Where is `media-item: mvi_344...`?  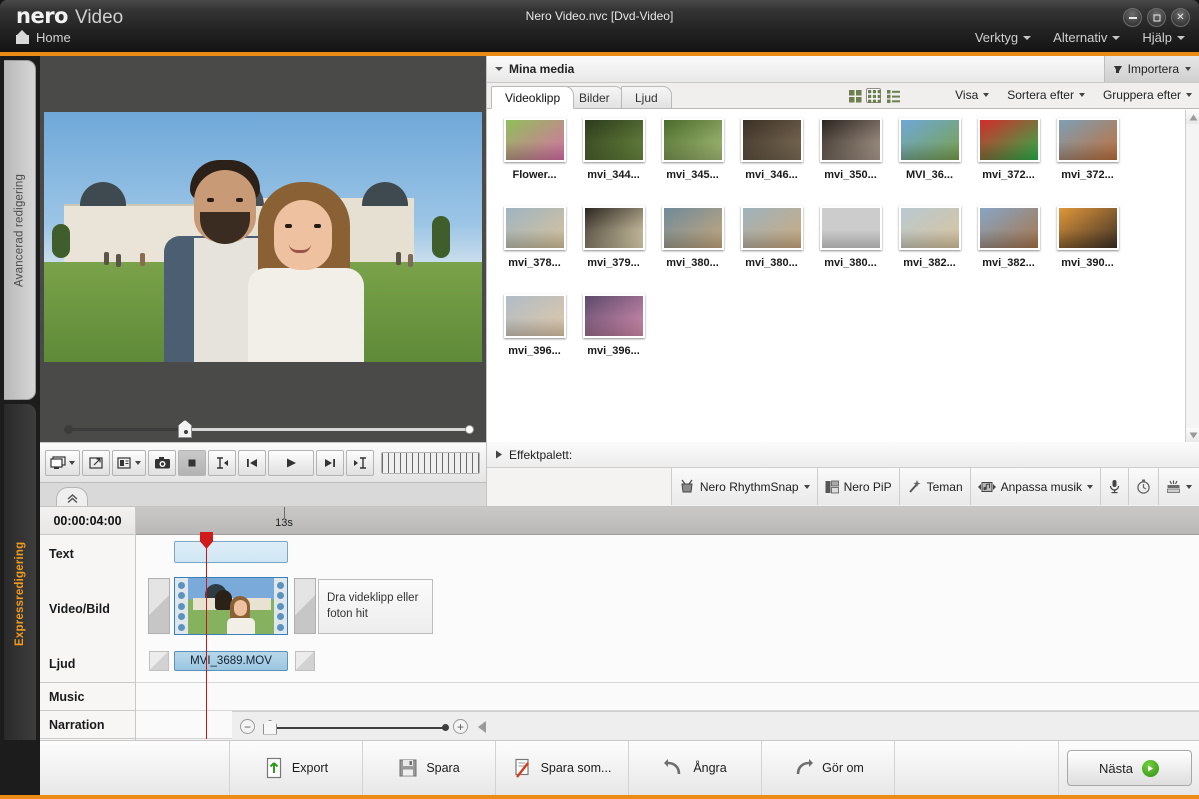
media-item: mvi_344... is located at coordinates (613, 161).